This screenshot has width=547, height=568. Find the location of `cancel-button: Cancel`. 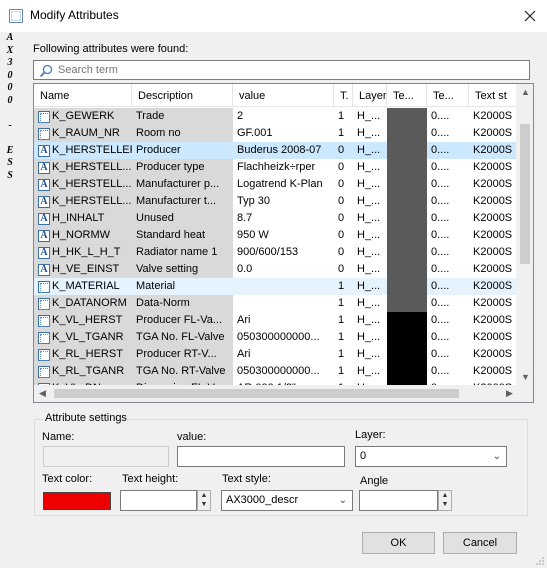

cancel-button: Cancel is located at coordinates (480, 543).